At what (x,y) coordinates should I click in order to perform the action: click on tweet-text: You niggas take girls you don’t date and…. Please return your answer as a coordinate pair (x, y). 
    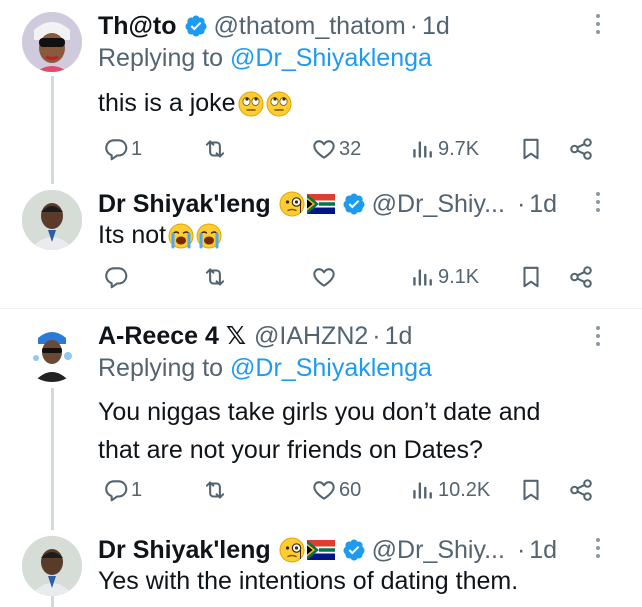
    Looking at the image, I should click on (319, 431).